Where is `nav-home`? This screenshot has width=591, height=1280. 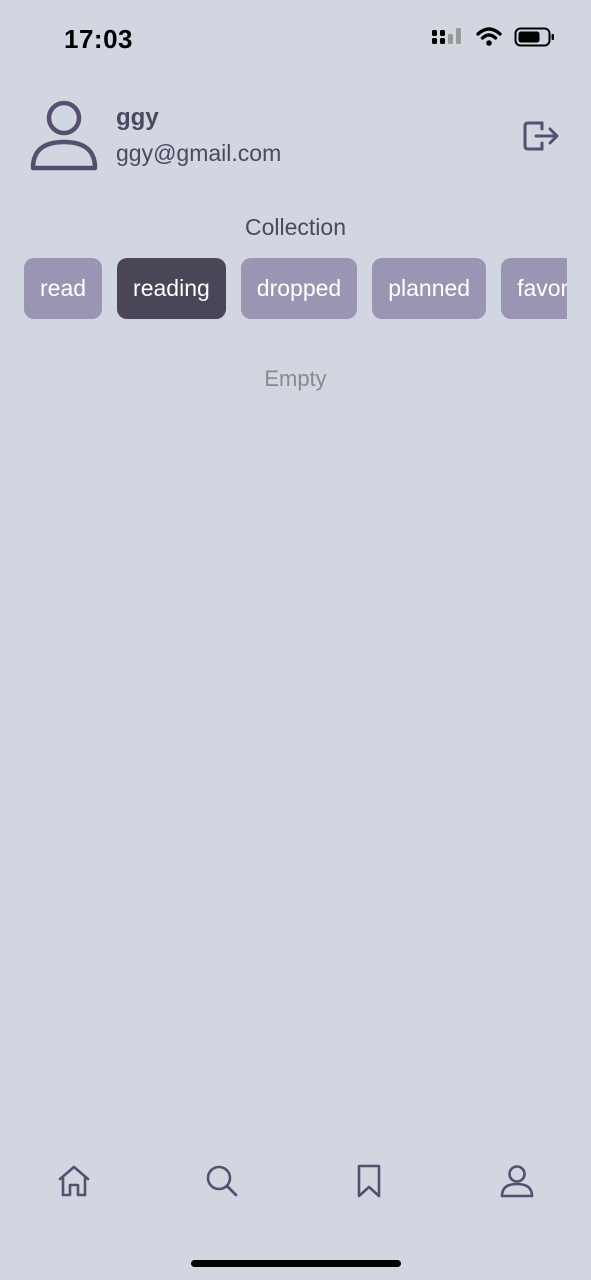
nav-home is located at coordinates (74, 1181).